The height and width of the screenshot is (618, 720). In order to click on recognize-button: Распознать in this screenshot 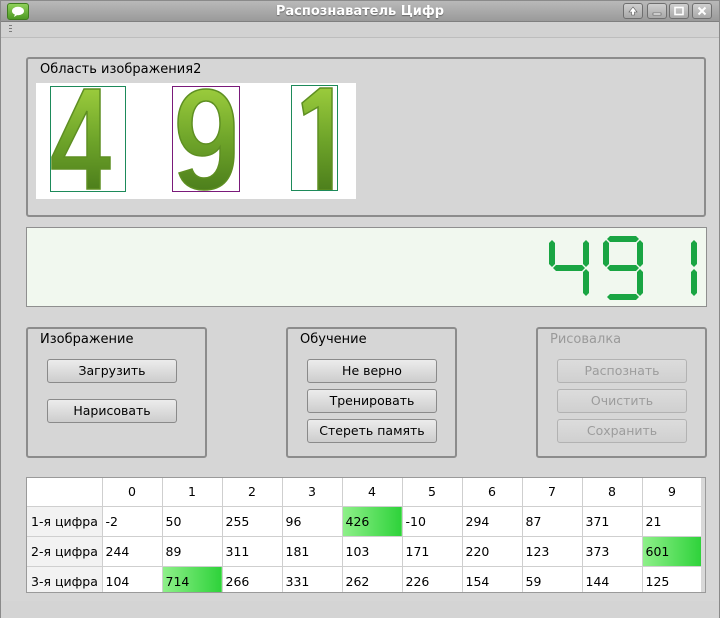, I will do `click(622, 371)`.